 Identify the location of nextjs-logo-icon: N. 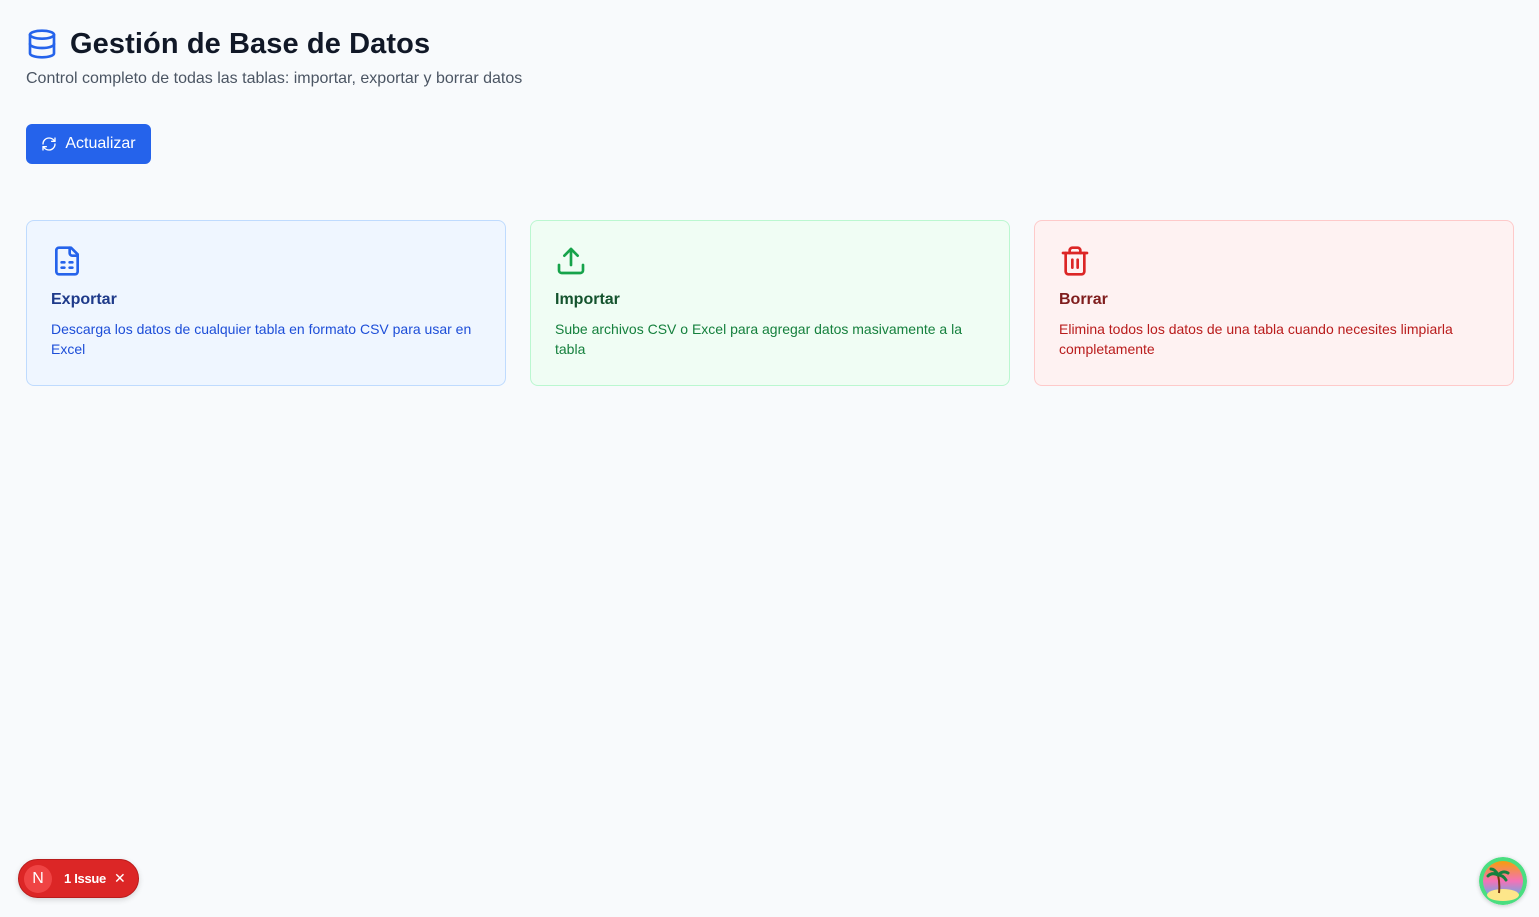
(38, 878).